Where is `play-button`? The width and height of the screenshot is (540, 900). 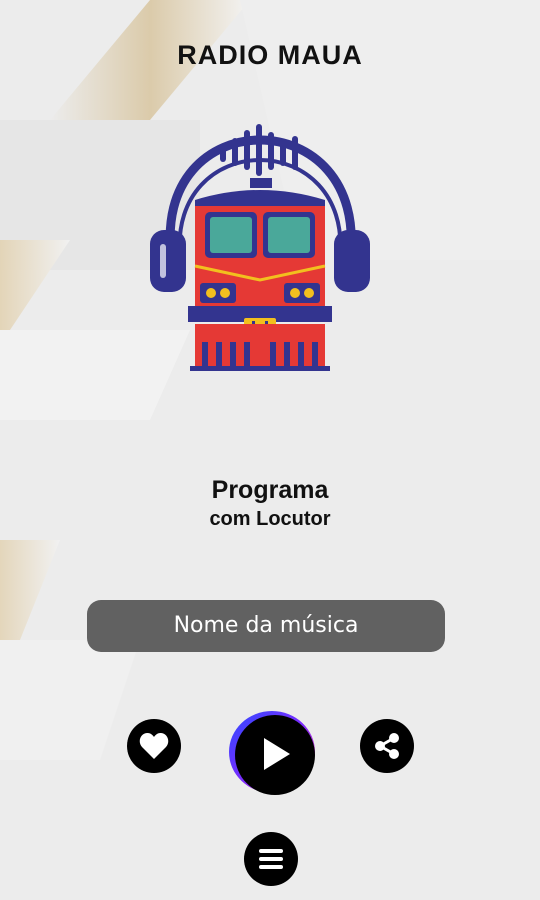
play-button is located at coordinates (273, 753).